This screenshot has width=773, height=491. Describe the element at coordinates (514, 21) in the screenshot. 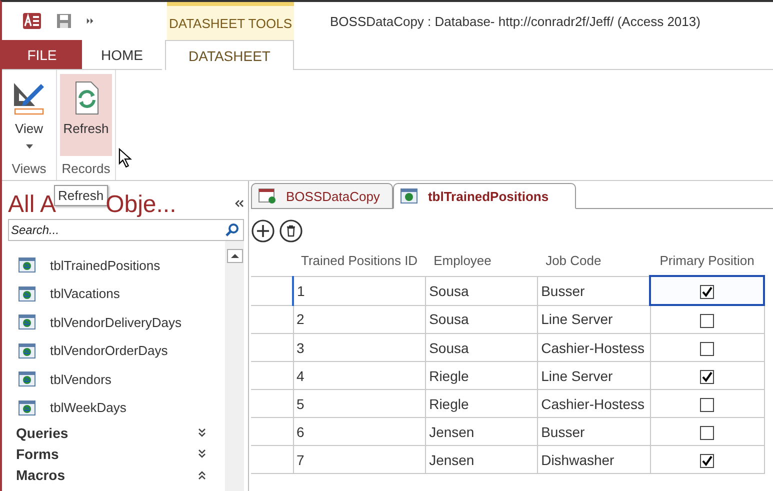

I see `window-title: BOSSDataCopy : Database- http://conradr2f/Jeff/ (Access 2013)` at that location.